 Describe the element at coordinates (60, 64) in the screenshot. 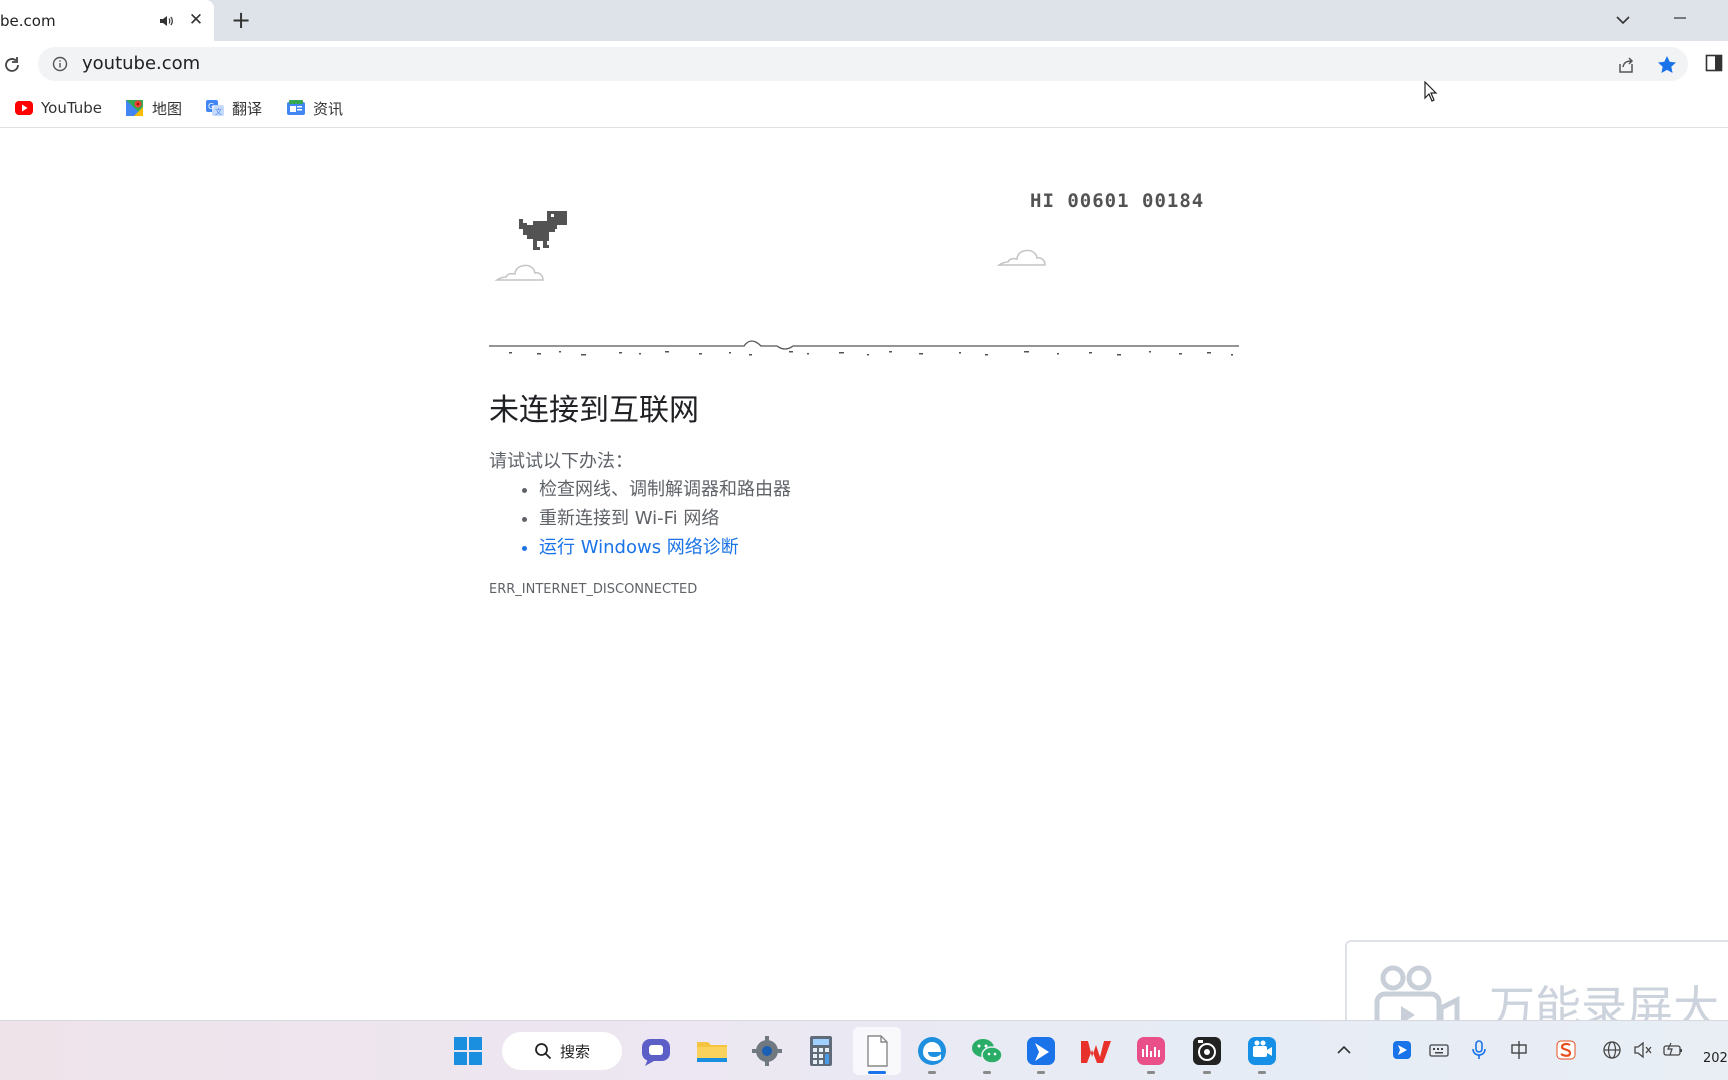

I see `site-info-icon` at that location.